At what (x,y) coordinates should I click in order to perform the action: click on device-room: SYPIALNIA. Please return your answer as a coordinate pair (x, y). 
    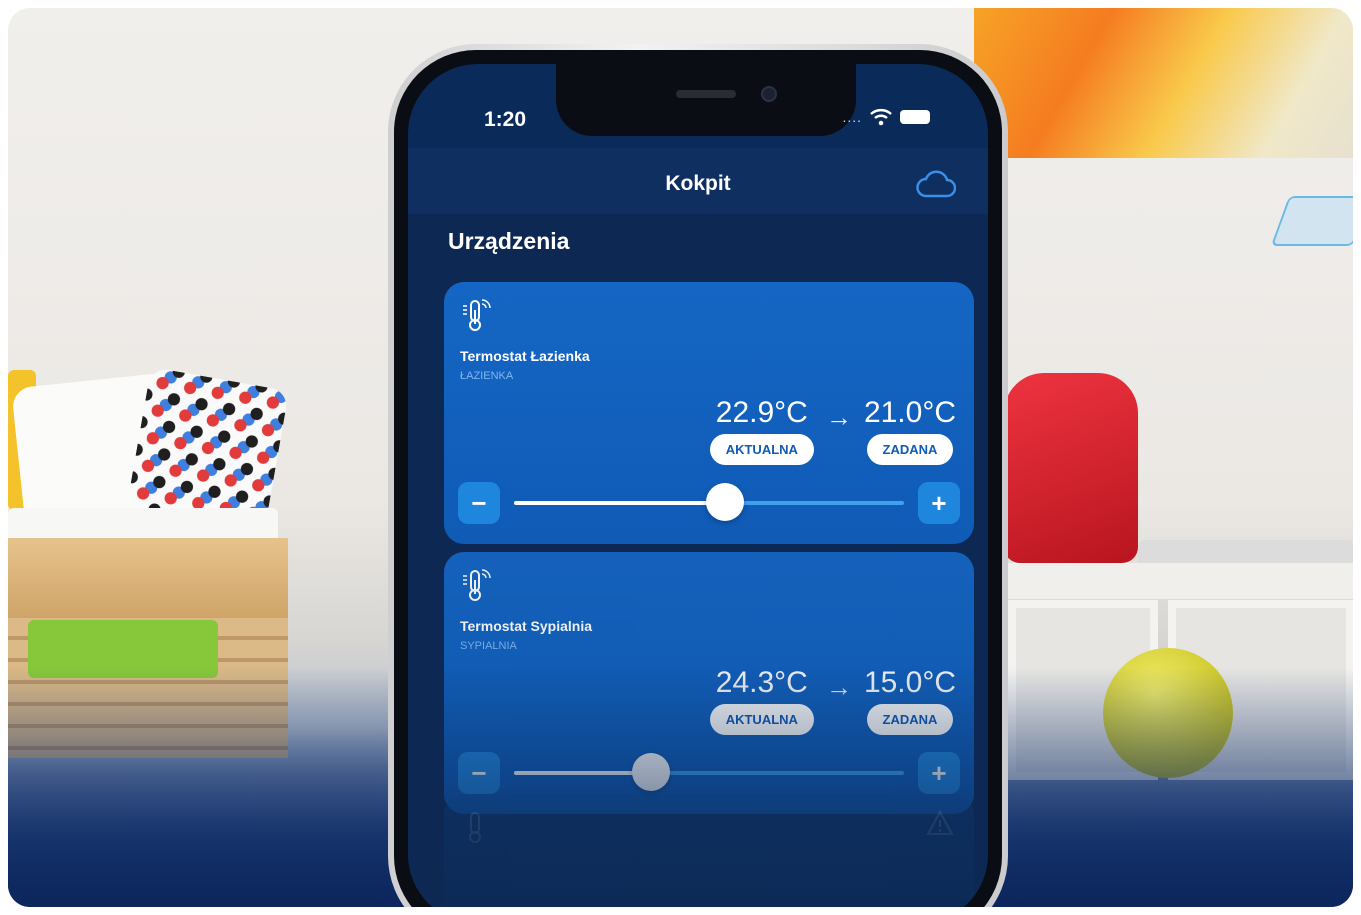
    Looking at the image, I should click on (488, 646).